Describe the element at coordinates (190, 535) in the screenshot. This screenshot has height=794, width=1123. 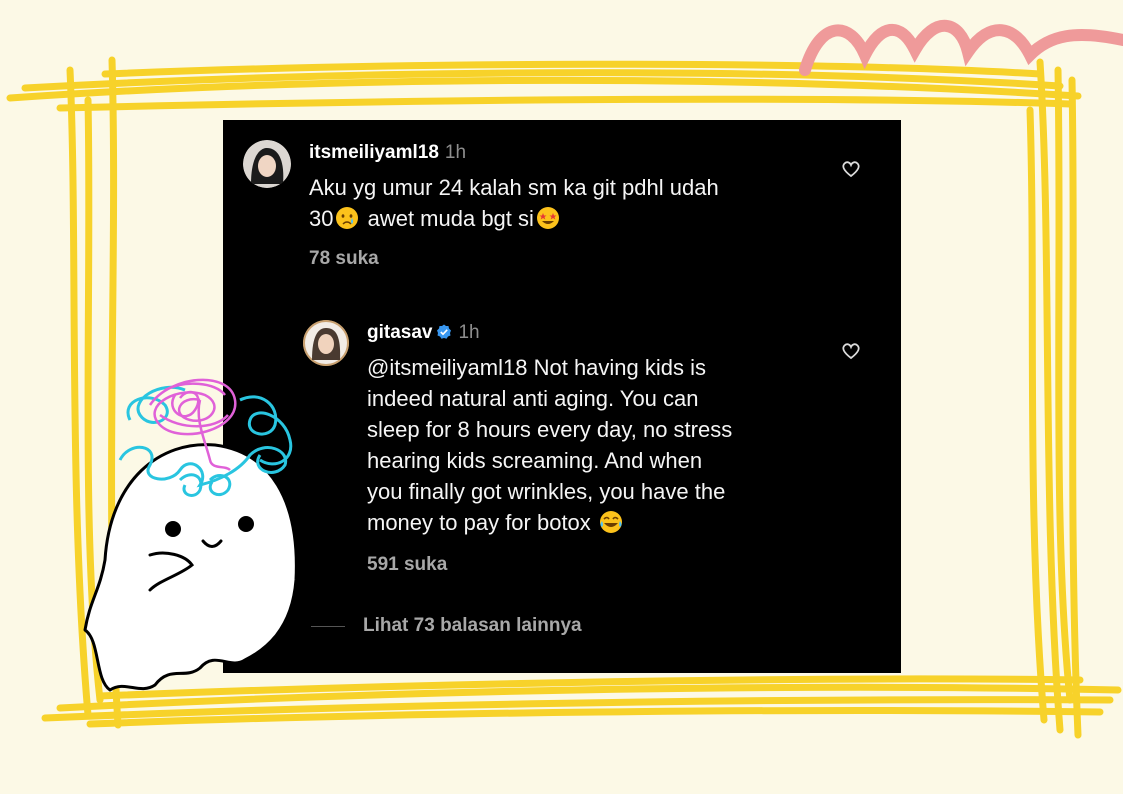
I see `ghost-doodle` at that location.